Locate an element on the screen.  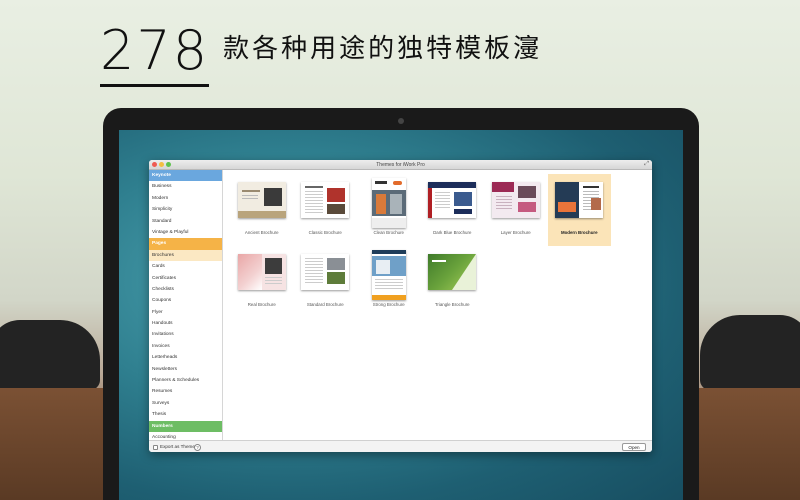
template-modern-brochure: Modern Brochure is located at coordinates (579, 210).